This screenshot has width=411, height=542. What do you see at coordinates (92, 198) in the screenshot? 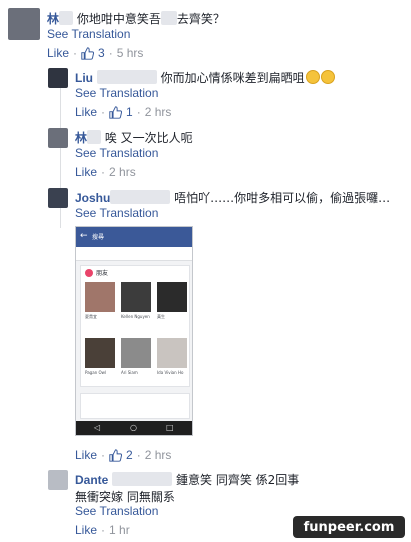
I see `commenter-name: Joshu` at bounding box center [92, 198].